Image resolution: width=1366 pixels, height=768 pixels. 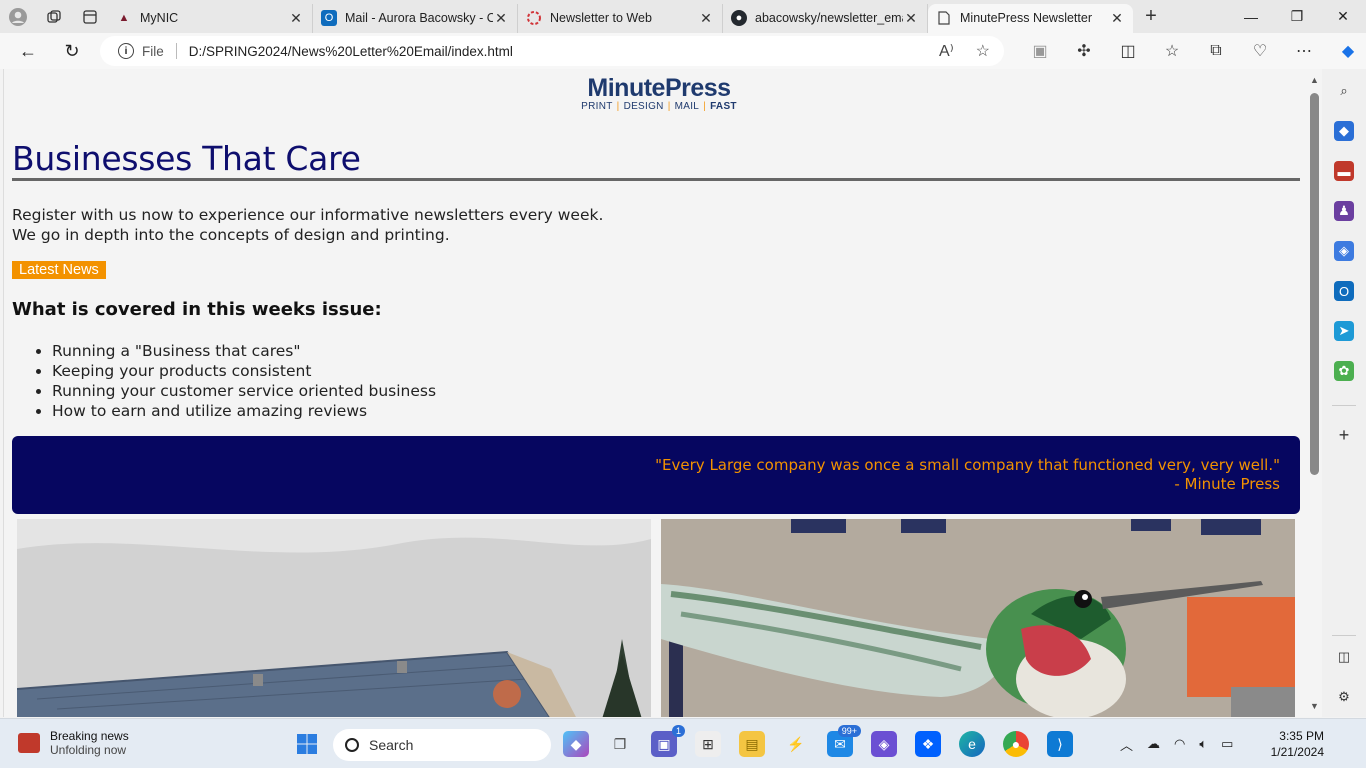 I want to click on drop-icon: ➤, so click(x=1344, y=331).